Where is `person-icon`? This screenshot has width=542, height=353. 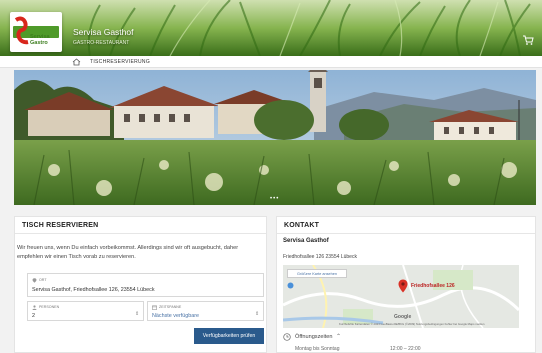 person-icon is located at coordinates (34, 307).